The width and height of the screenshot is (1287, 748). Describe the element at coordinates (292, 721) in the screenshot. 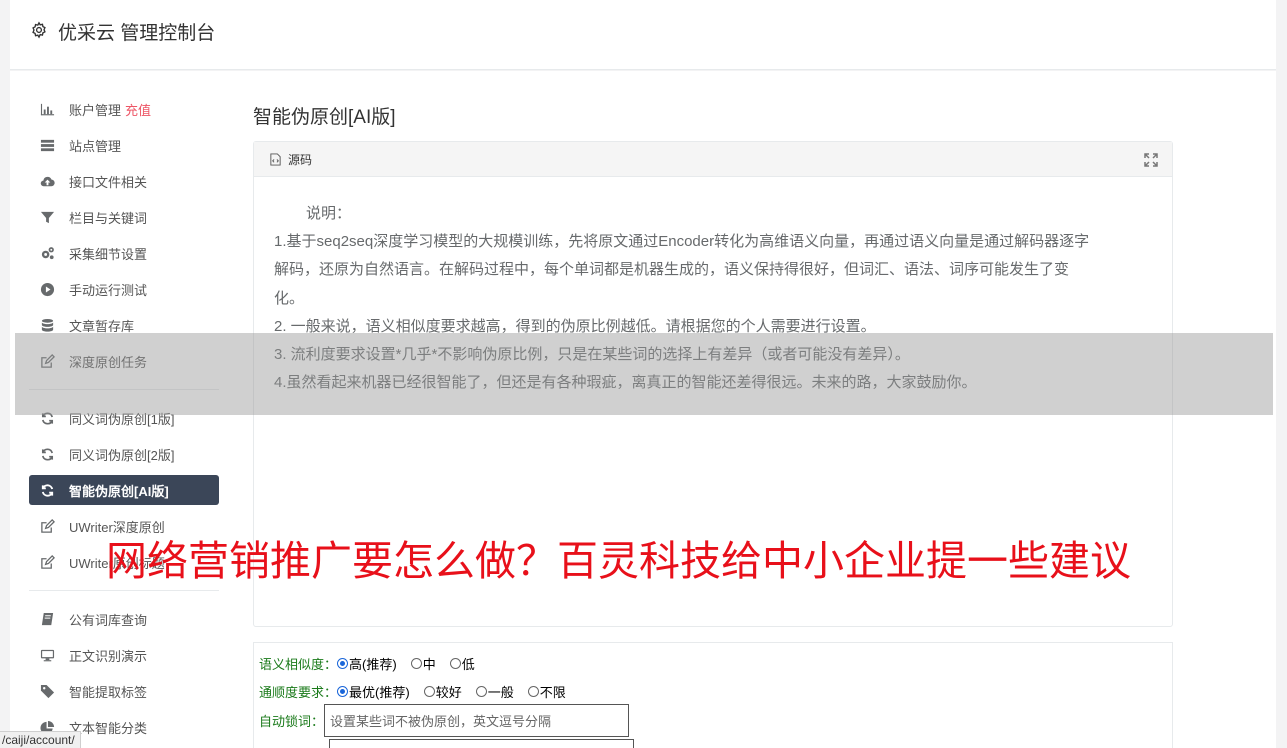

I see `lock-words-label: 自动锁词：` at that location.